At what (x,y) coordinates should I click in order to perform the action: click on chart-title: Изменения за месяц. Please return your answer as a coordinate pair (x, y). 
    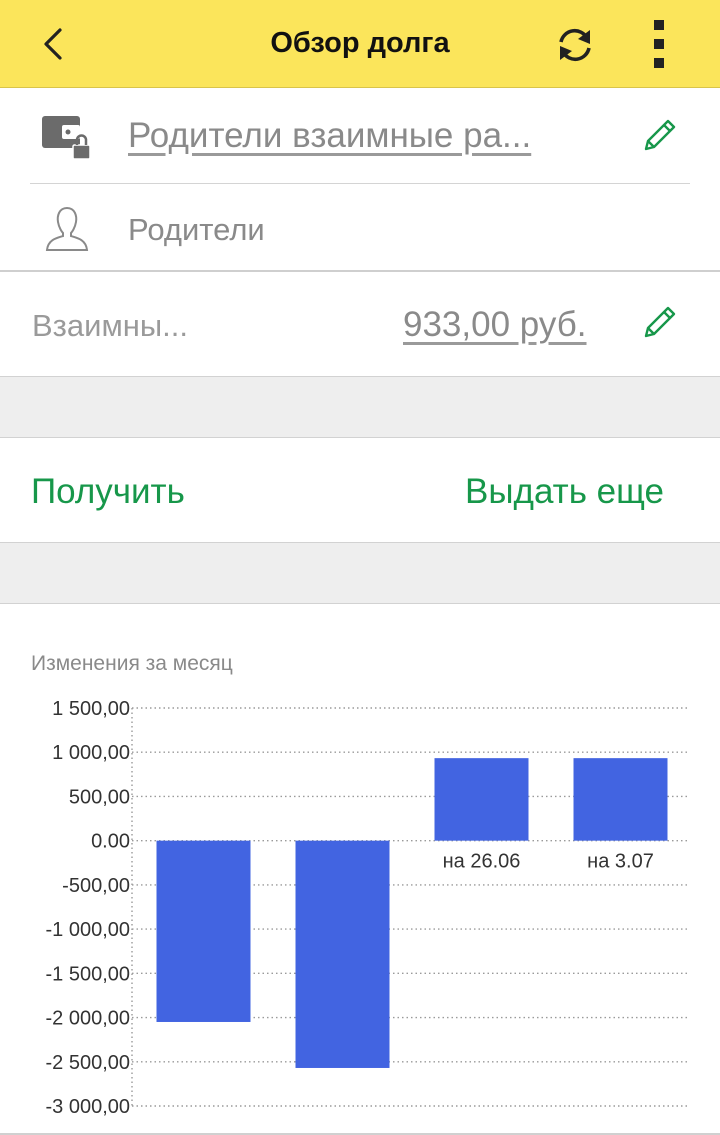
    Looking at the image, I should click on (132, 663).